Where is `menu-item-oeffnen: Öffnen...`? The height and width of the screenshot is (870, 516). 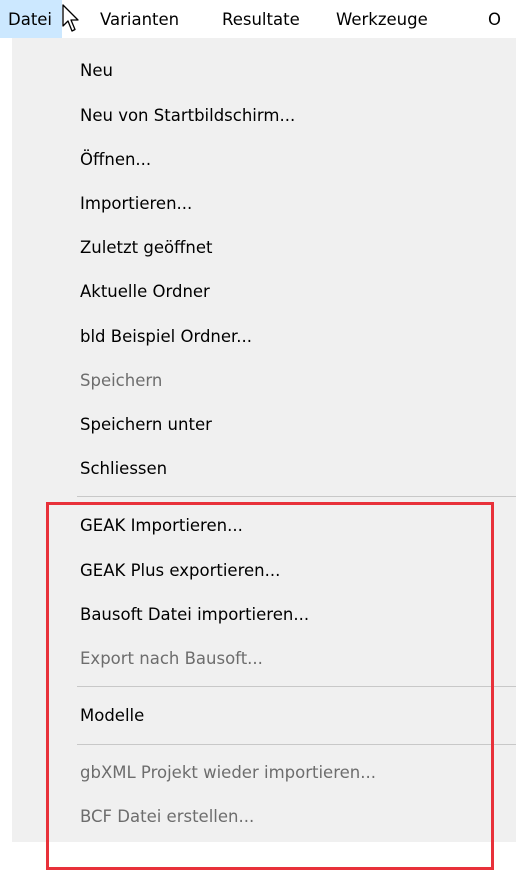 menu-item-oeffnen: Öffnen... is located at coordinates (115, 160).